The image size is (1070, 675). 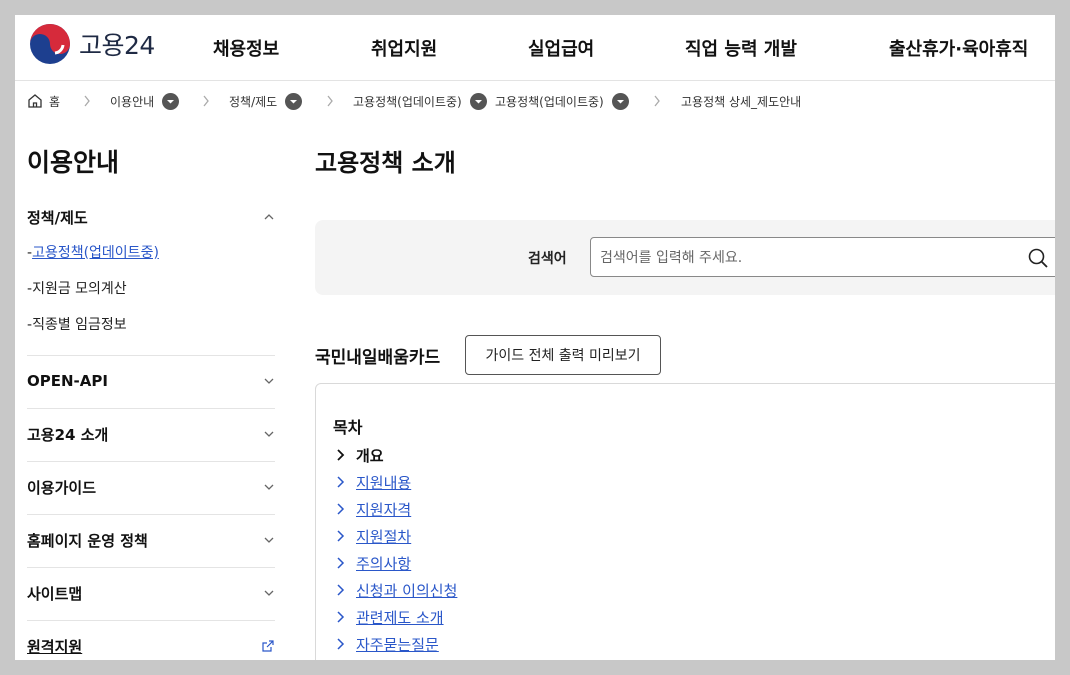 What do you see at coordinates (741, 48) in the screenshot?
I see `nav-item-vocational-training: 직업 능력 개발` at bounding box center [741, 48].